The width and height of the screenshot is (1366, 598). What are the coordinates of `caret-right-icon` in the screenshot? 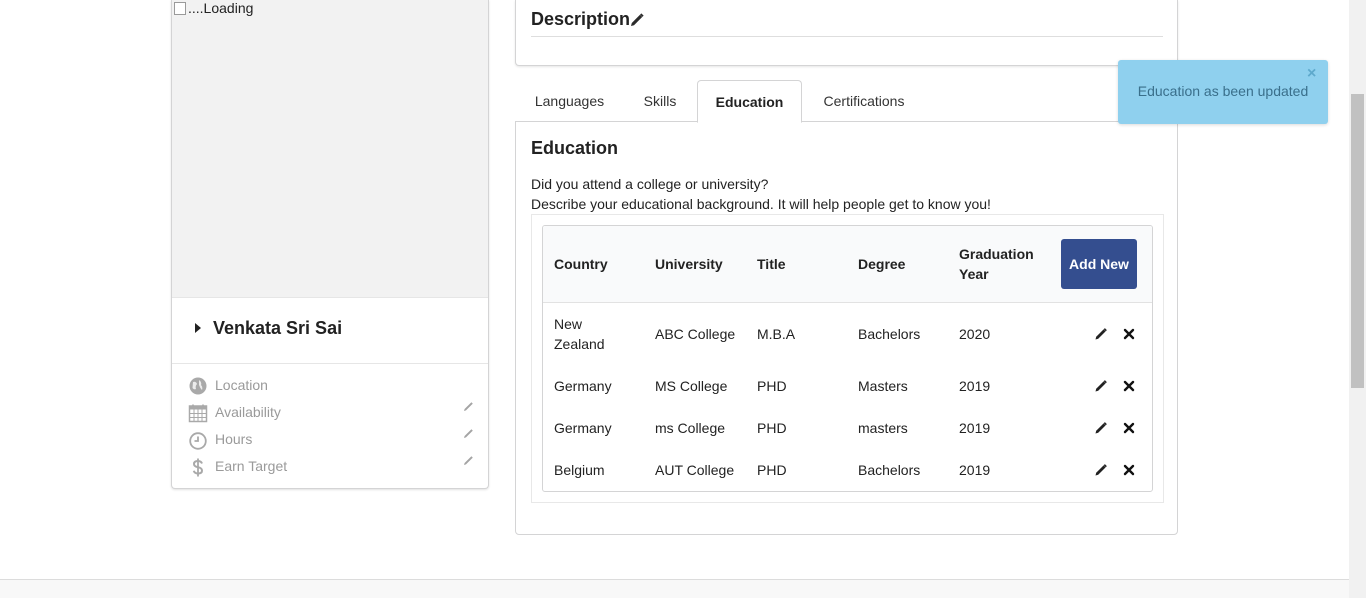 It's located at (198, 328).